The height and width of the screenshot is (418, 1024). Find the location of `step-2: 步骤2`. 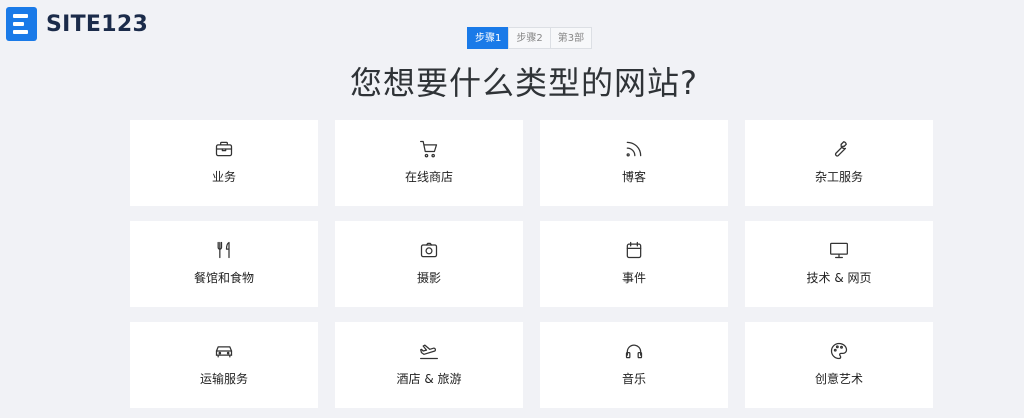

step-2: 步骤2 is located at coordinates (529, 38).